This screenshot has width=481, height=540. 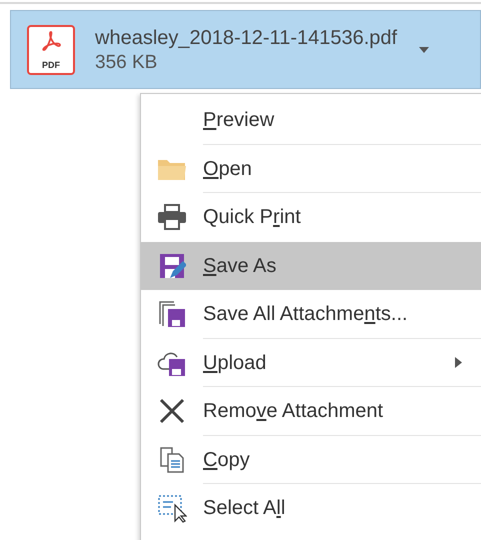 What do you see at coordinates (424, 49) in the screenshot?
I see `dropdown-caret-icon` at bounding box center [424, 49].